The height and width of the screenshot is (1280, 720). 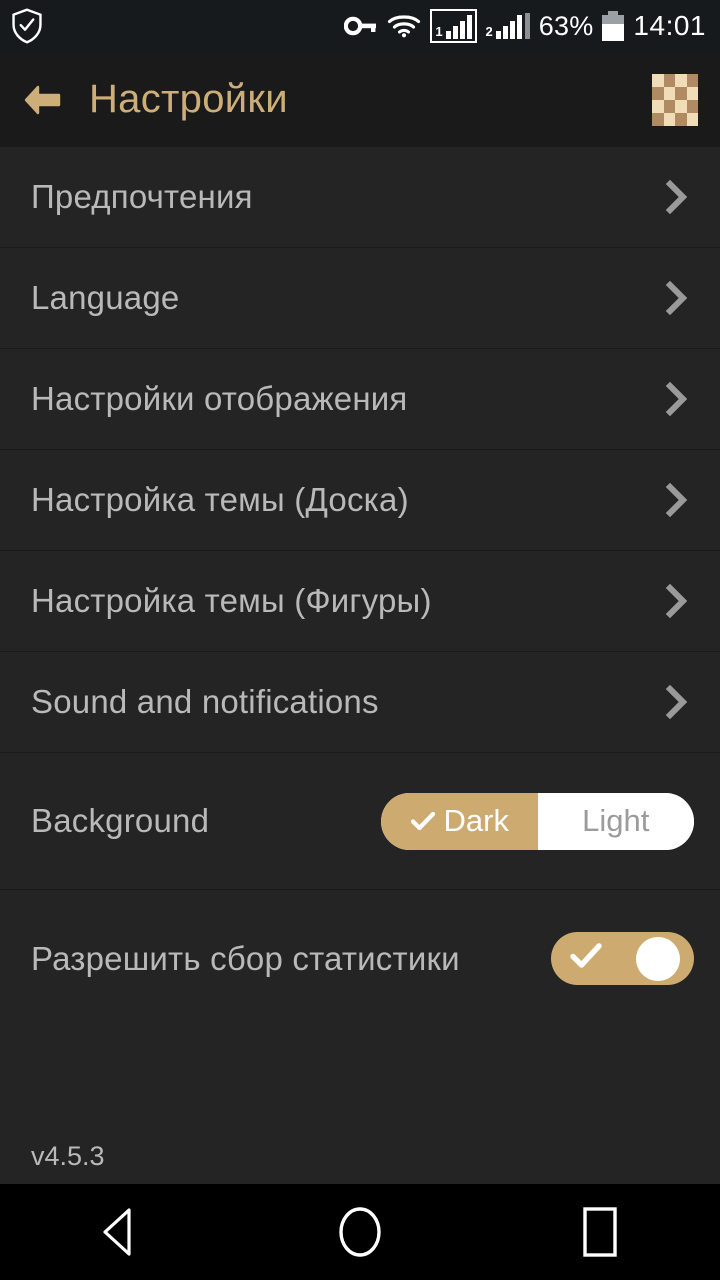 I want to click on row-label: Предпочтения, so click(x=142, y=196).